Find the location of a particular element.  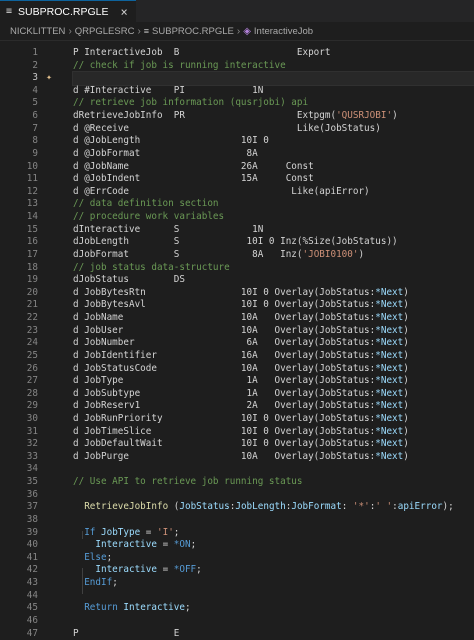

code-text: d JobNumber 6A Overlay(JobStatus:*Next) is located at coordinates (273, 343).